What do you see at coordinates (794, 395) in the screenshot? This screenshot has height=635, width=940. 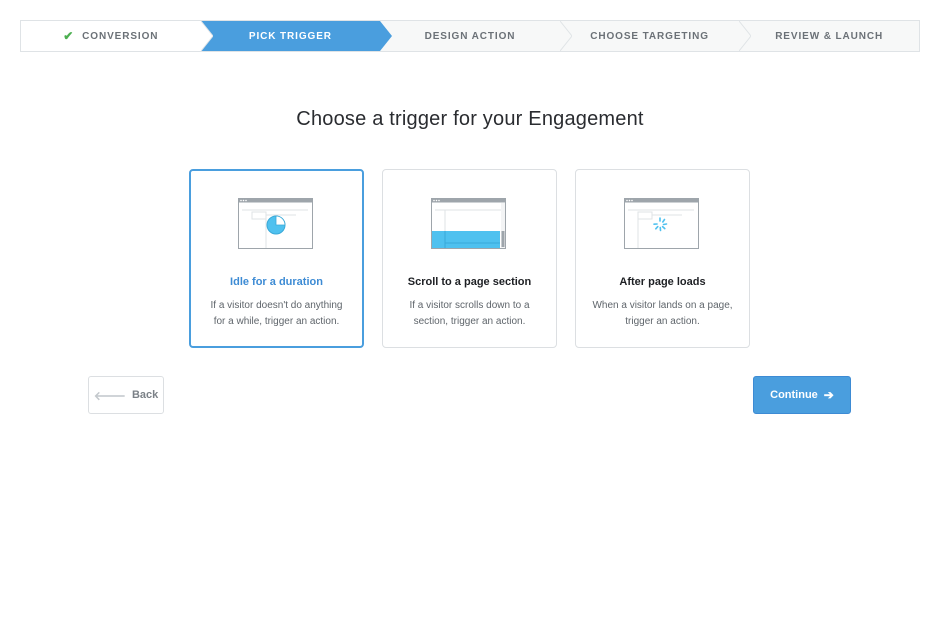 I see `continue-button-label: Continue` at bounding box center [794, 395].